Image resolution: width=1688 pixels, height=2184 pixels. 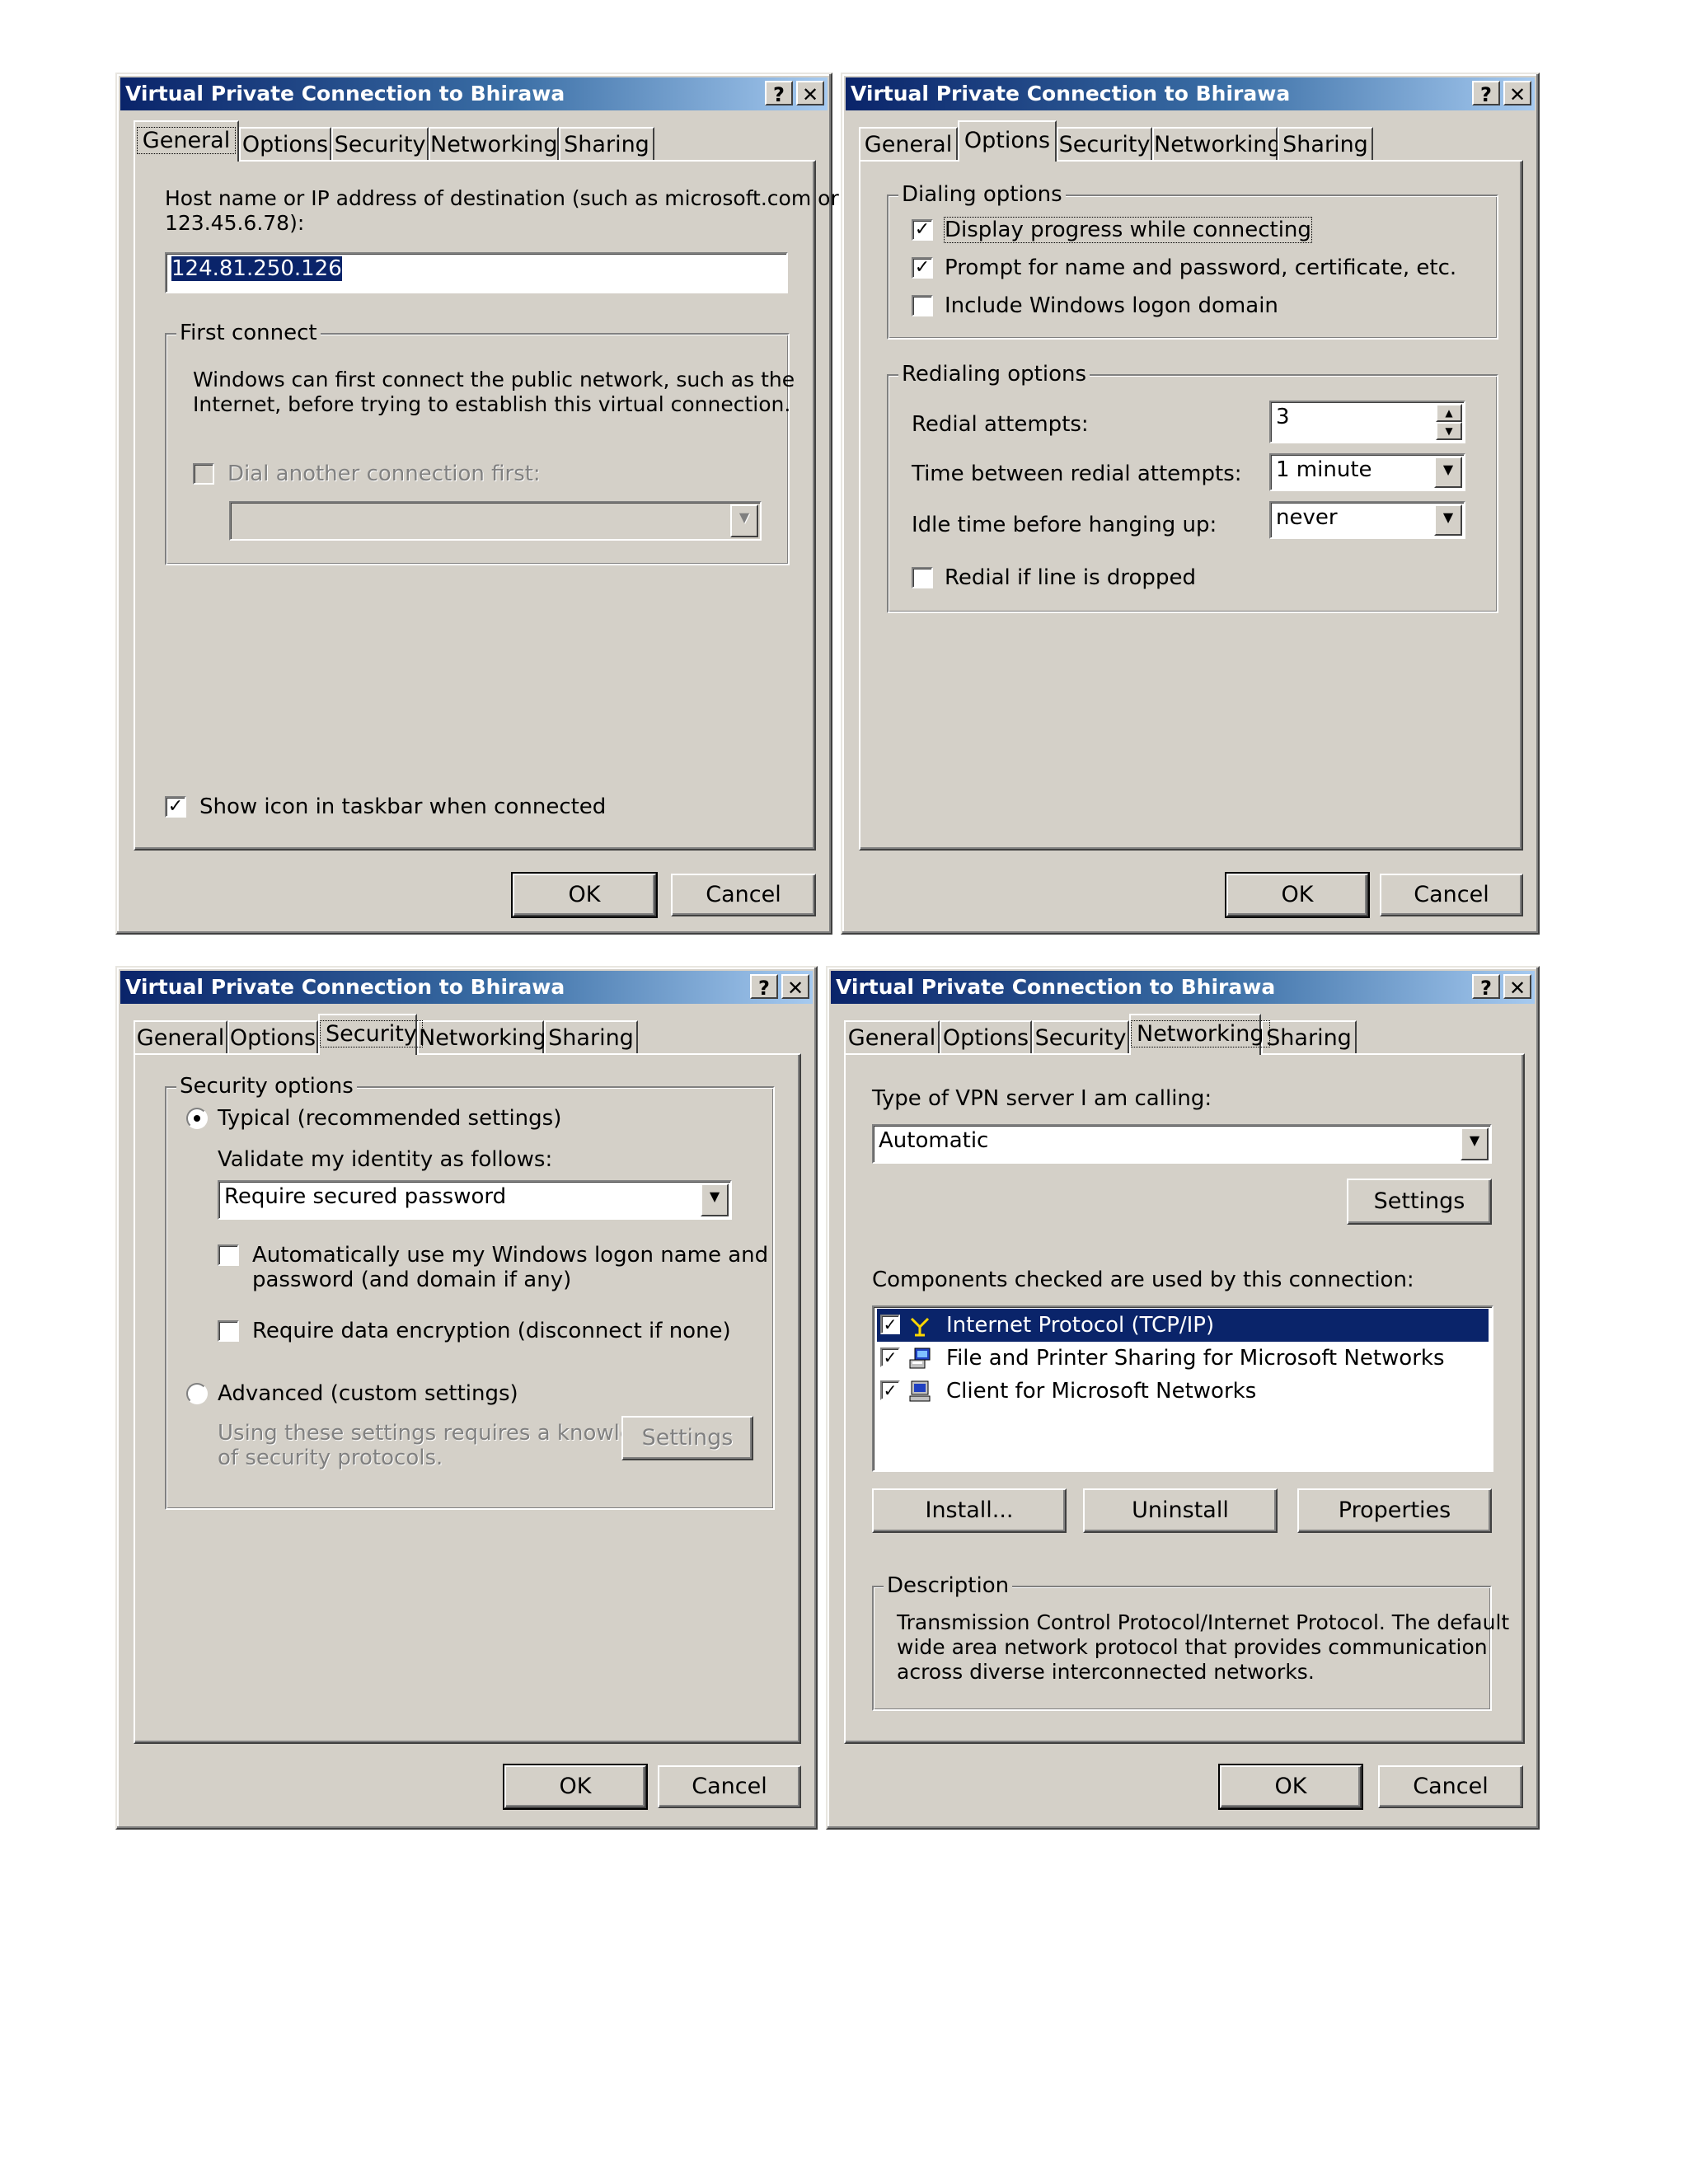 I want to click on display-progress-checkbox: ✓, so click(x=922, y=230).